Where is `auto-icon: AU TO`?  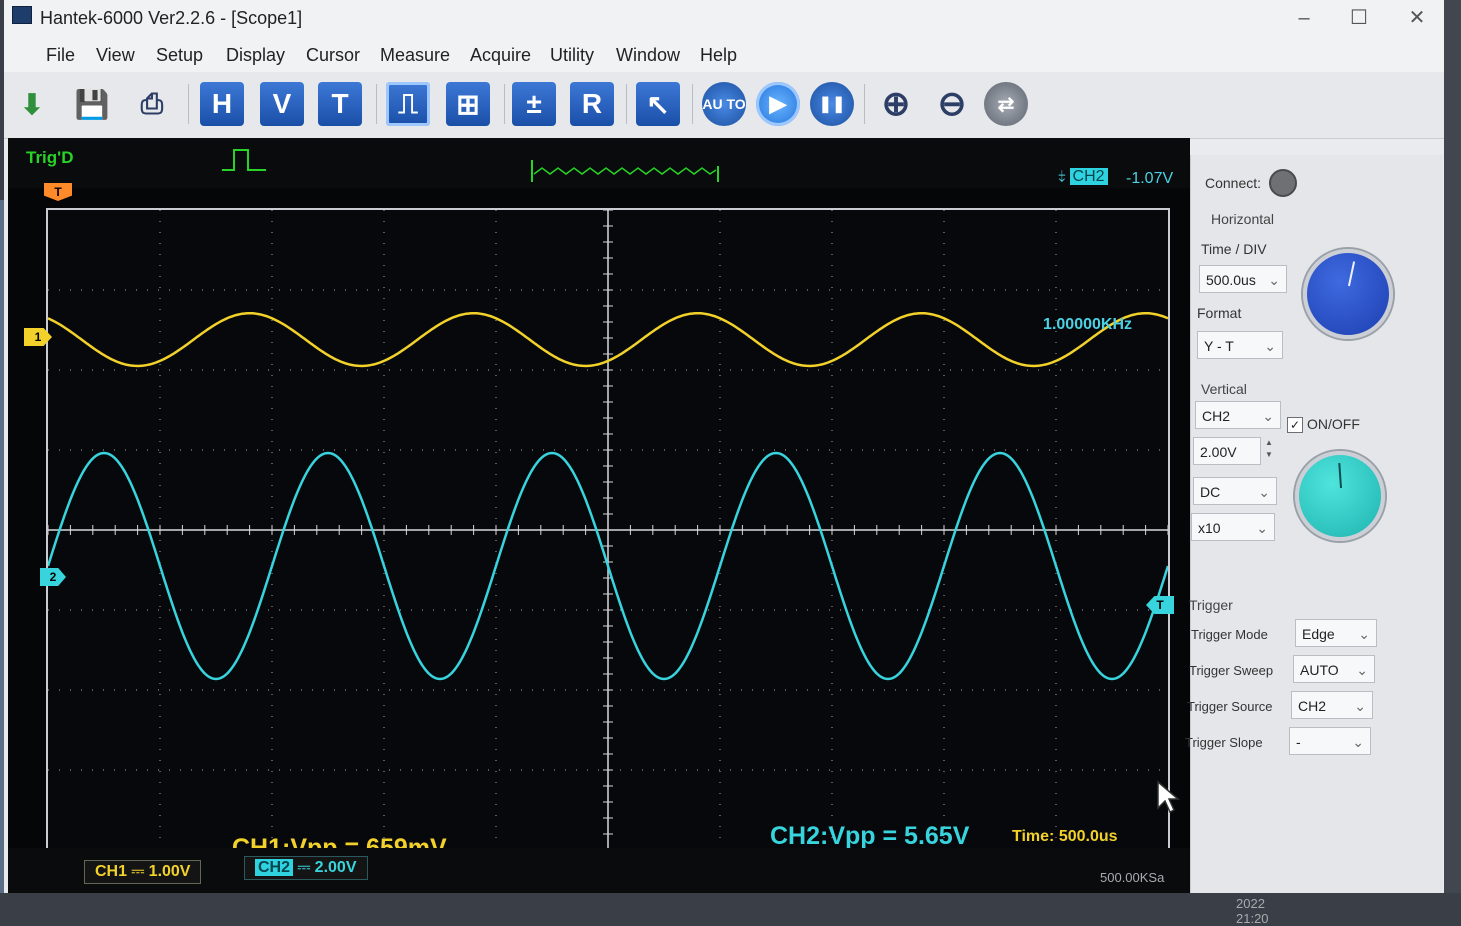
auto-icon: AU TO is located at coordinates (724, 104).